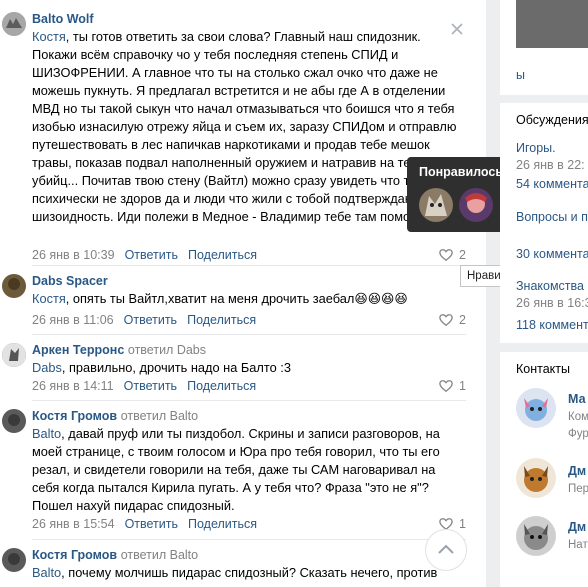 The image size is (588, 587). What do you see at coordinates (73, 320) in the screenshot?
I see `comment-date: 26 янв в 11:06` at bounding box center [73, 320].